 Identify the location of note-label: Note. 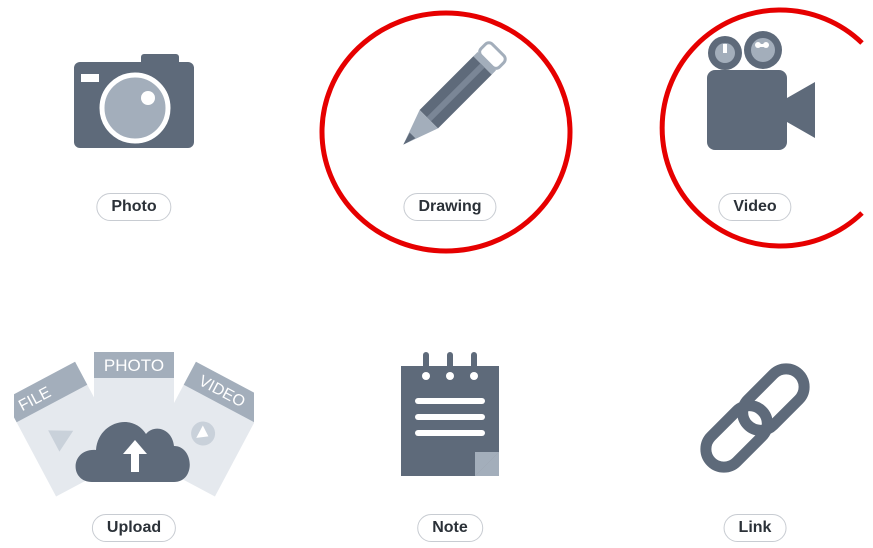
(450, 528).